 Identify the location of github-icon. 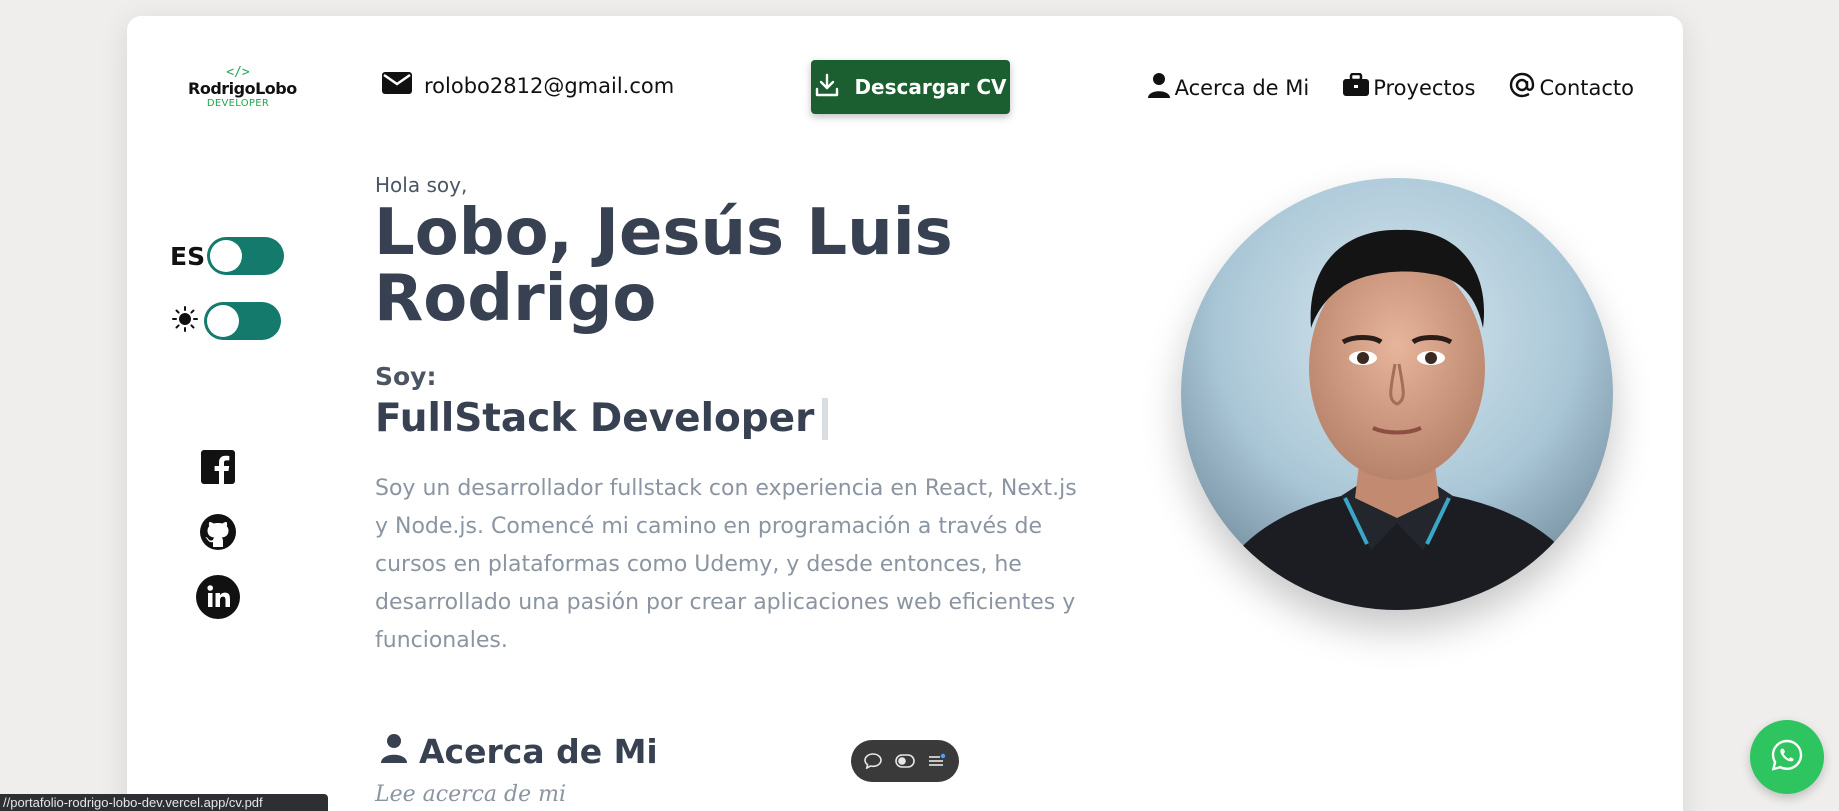
(218, 534).